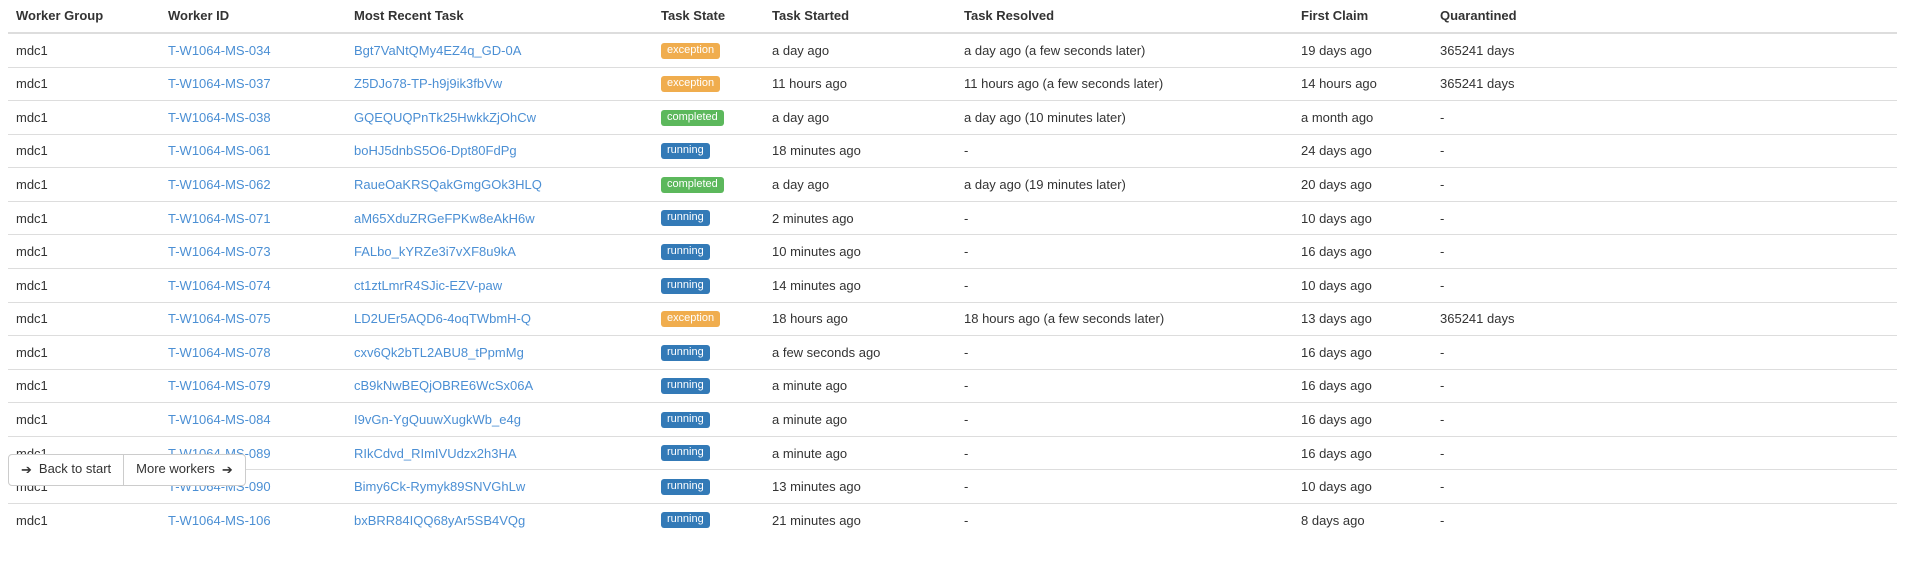  Describe the element at coordinates (219, 285) in the screenshot. I see `worker-id-link: T-W1064-MS-074` at that location.